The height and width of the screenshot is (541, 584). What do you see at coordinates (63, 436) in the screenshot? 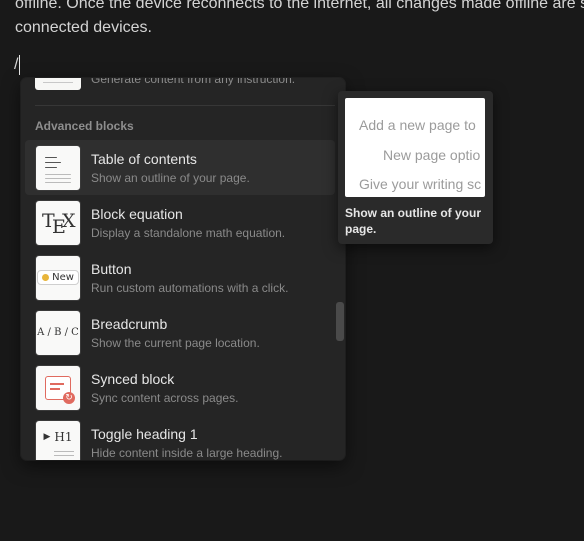
I see `toggle-heading-thumb-text: H1` at bounding box center [63, 436].